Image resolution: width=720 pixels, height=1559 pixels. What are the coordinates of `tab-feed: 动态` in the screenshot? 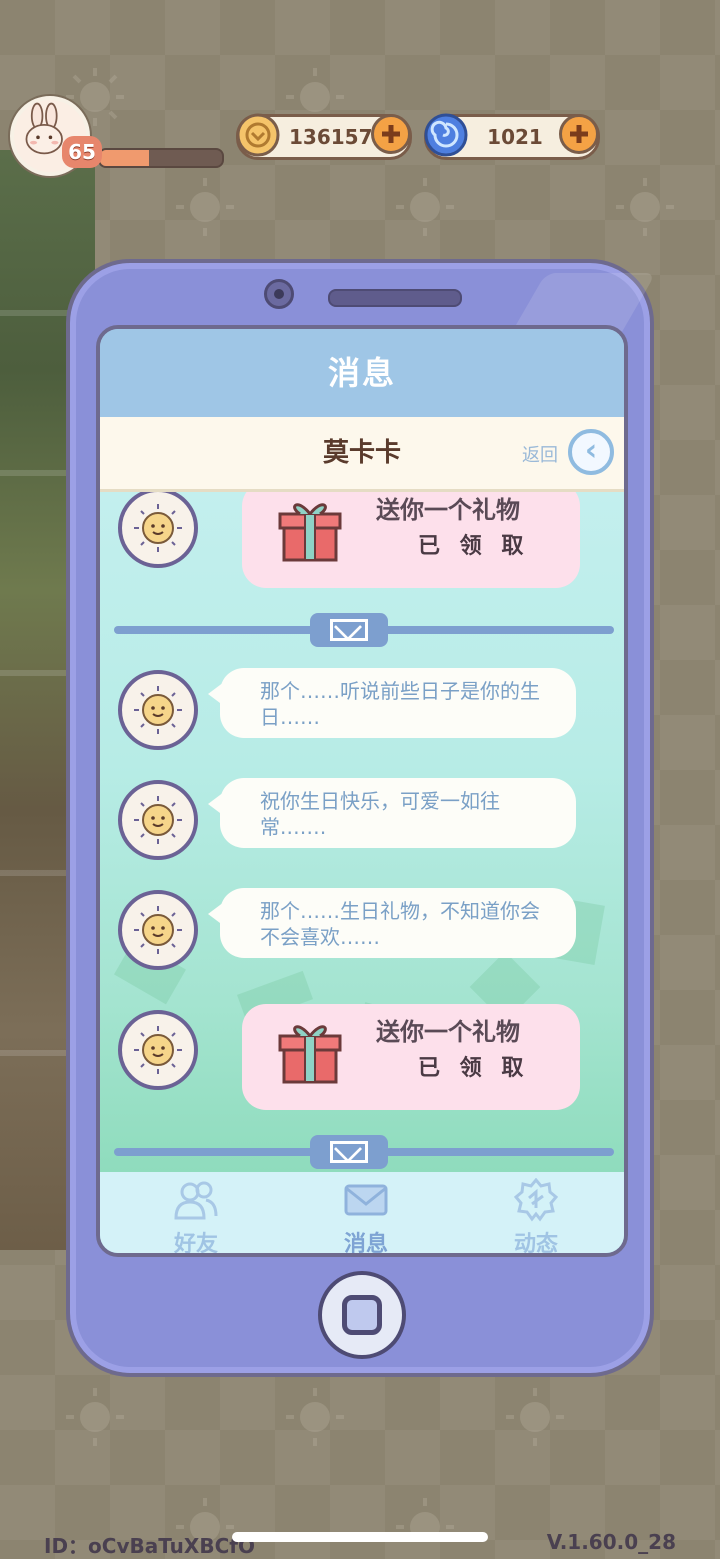 It's located at (536, 1214).